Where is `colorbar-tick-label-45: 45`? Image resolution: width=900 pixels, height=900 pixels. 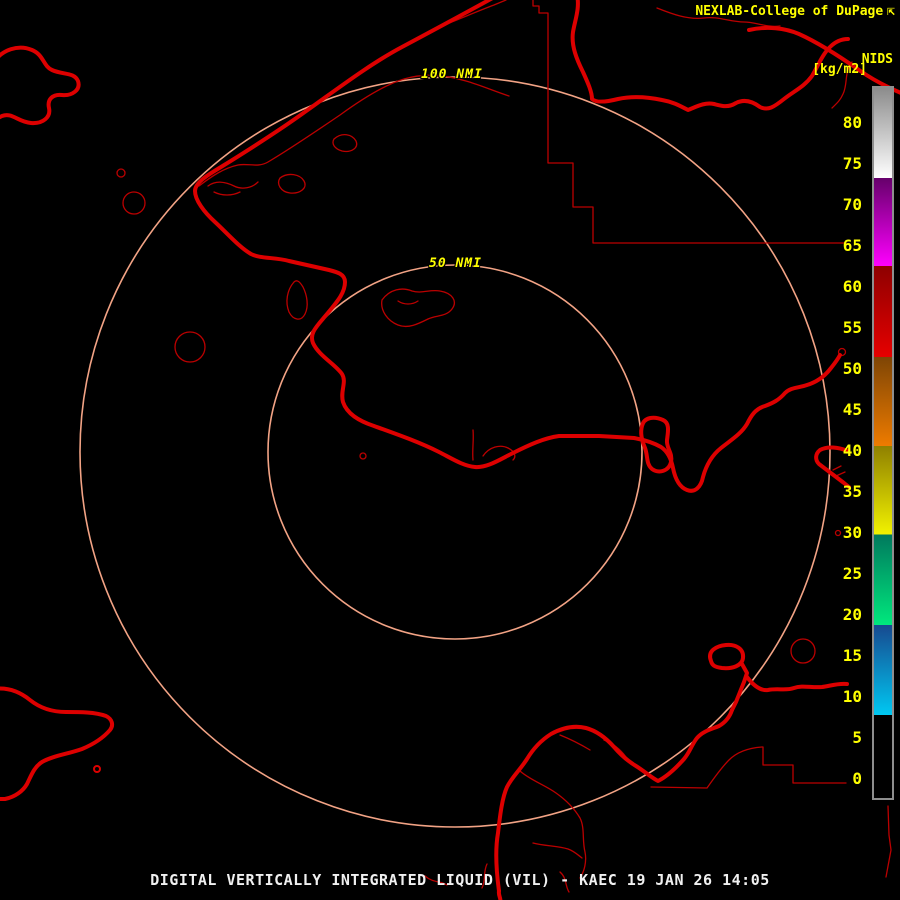
colorbar-tick-label-45: 45 is located at coordinates (852, 409).